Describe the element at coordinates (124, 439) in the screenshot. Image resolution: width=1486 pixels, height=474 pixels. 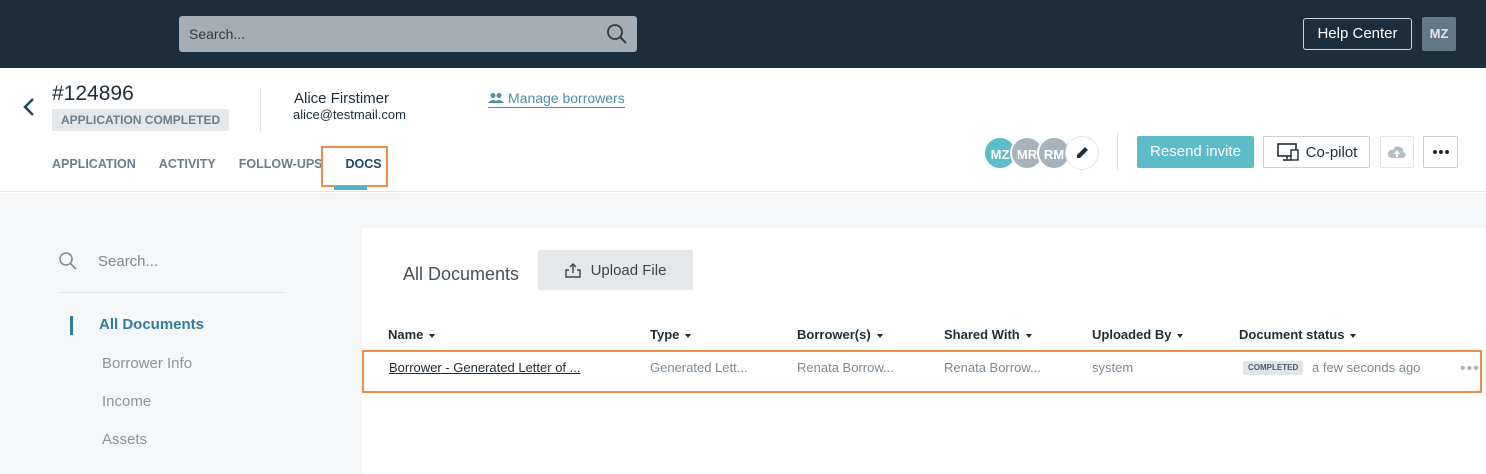
I see `sidebar-item-assets: Assets` at that location.